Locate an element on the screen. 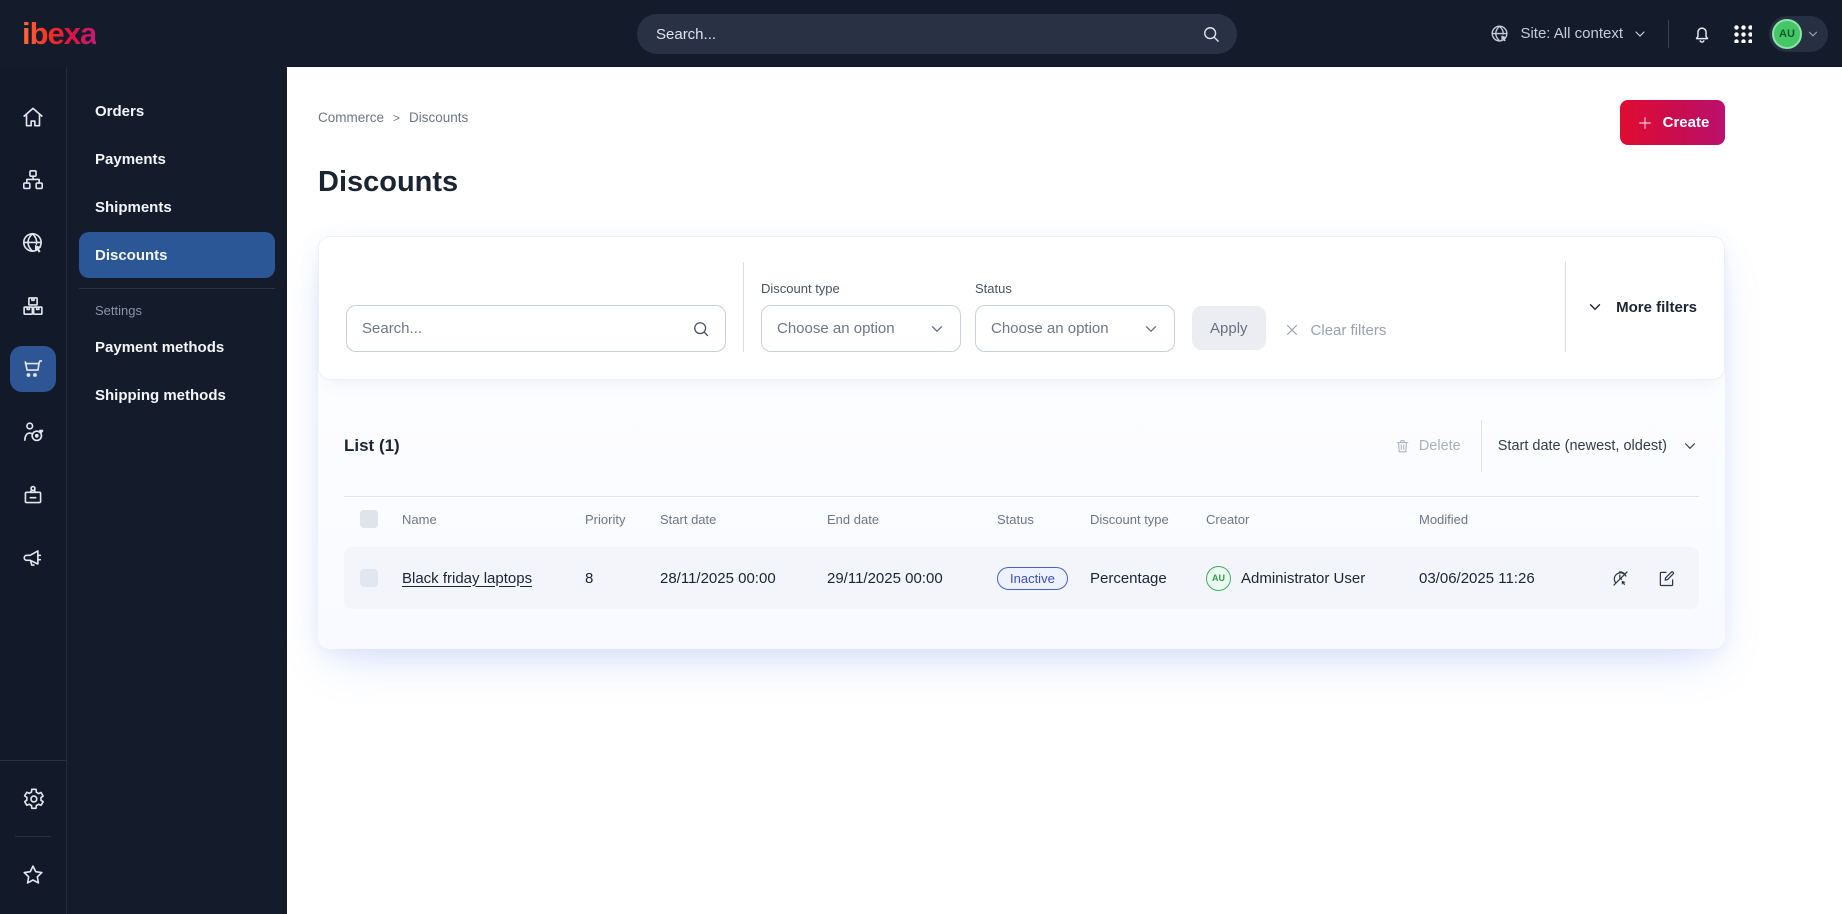  col-modified: Modified is located at coordinates (1444, 519).